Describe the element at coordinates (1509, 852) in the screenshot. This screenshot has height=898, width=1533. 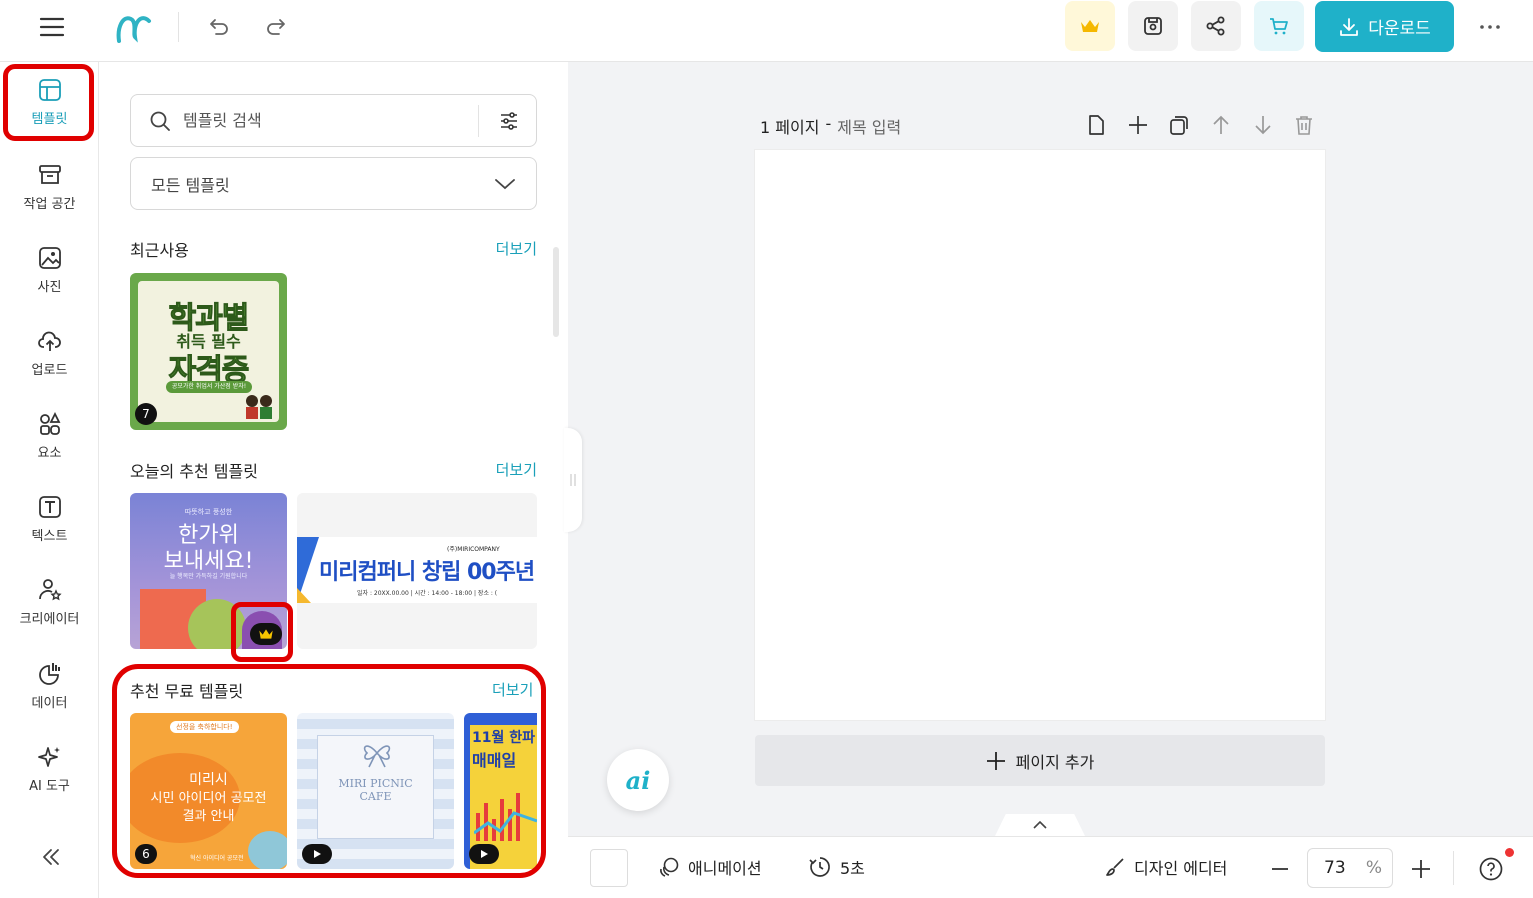
I see `notification-dot` at that location.